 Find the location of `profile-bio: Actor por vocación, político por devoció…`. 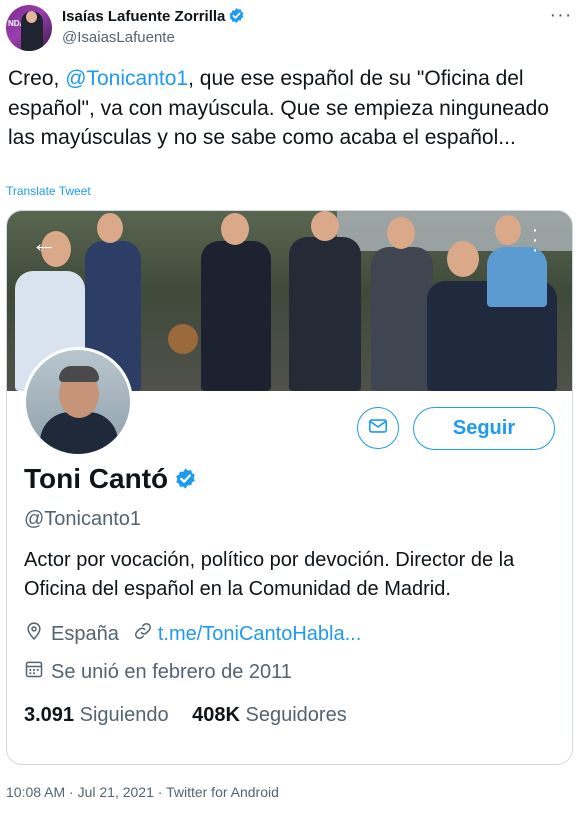

profile-bio: Actor por vocación, político por devoció… is located at coordinates (269, 574).